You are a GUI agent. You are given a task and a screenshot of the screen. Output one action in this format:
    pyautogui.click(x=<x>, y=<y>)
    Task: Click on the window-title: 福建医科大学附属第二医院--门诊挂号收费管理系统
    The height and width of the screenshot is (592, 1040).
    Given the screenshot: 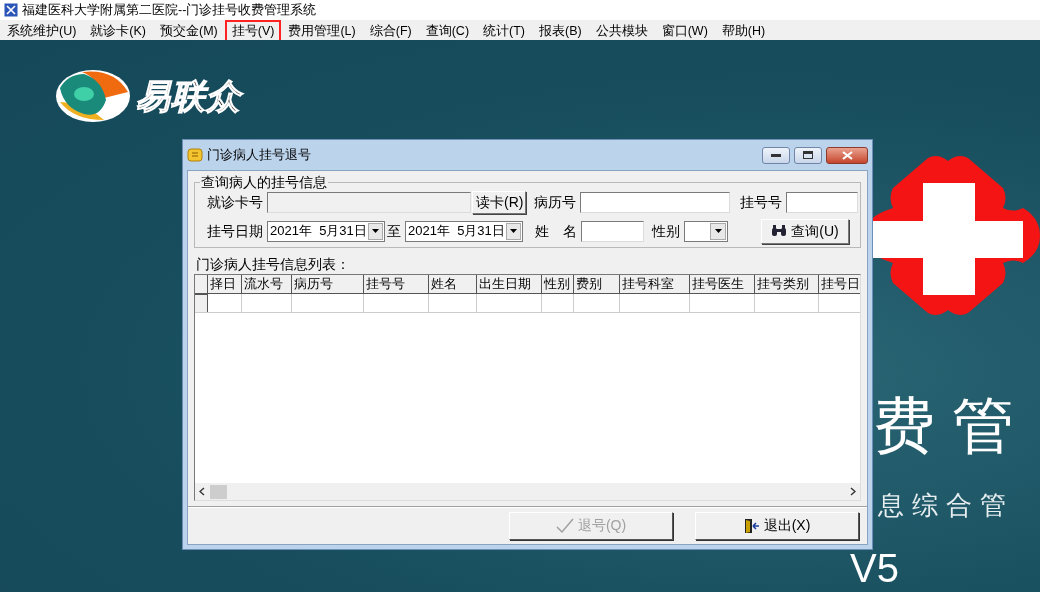 What is the action you would take?
    pyautogui.click(x=169, y=10)
    